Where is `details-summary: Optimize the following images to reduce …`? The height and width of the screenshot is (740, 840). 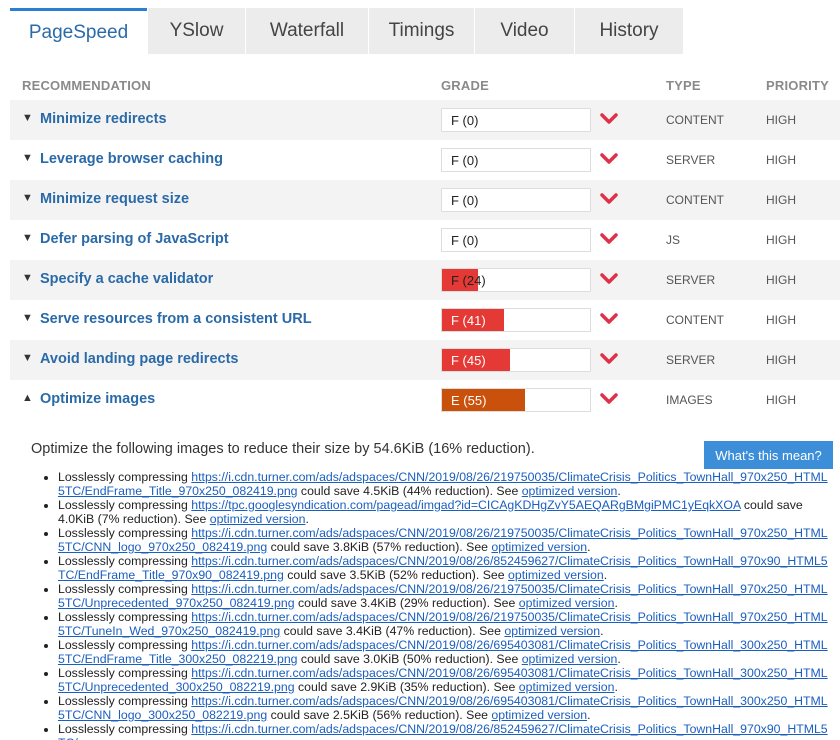 details-summary: Optimize the following images to reduce … is located at coordinates (283, 449).